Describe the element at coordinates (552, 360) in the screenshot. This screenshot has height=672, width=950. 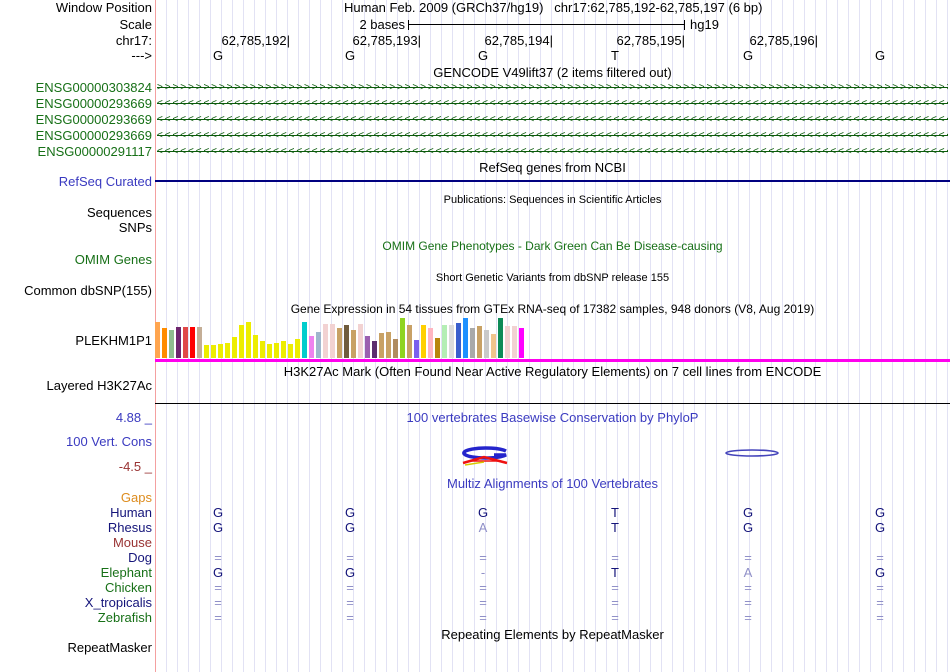
I see `gtex-baseline` at that location.